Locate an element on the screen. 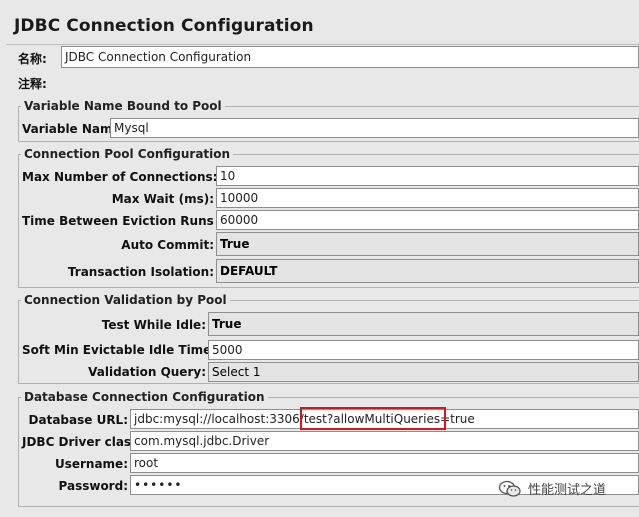 This screenshot has width=639, height=517. isolation-label: Transaction Isolation: is located at coordinates (140, 272).